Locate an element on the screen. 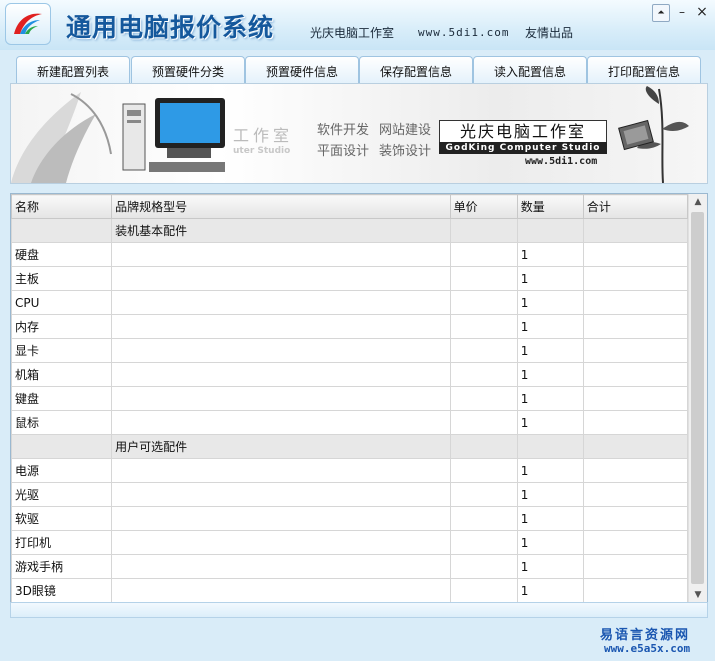  cell-spec: 用户可选配件 is located at coordinates (281, 446).